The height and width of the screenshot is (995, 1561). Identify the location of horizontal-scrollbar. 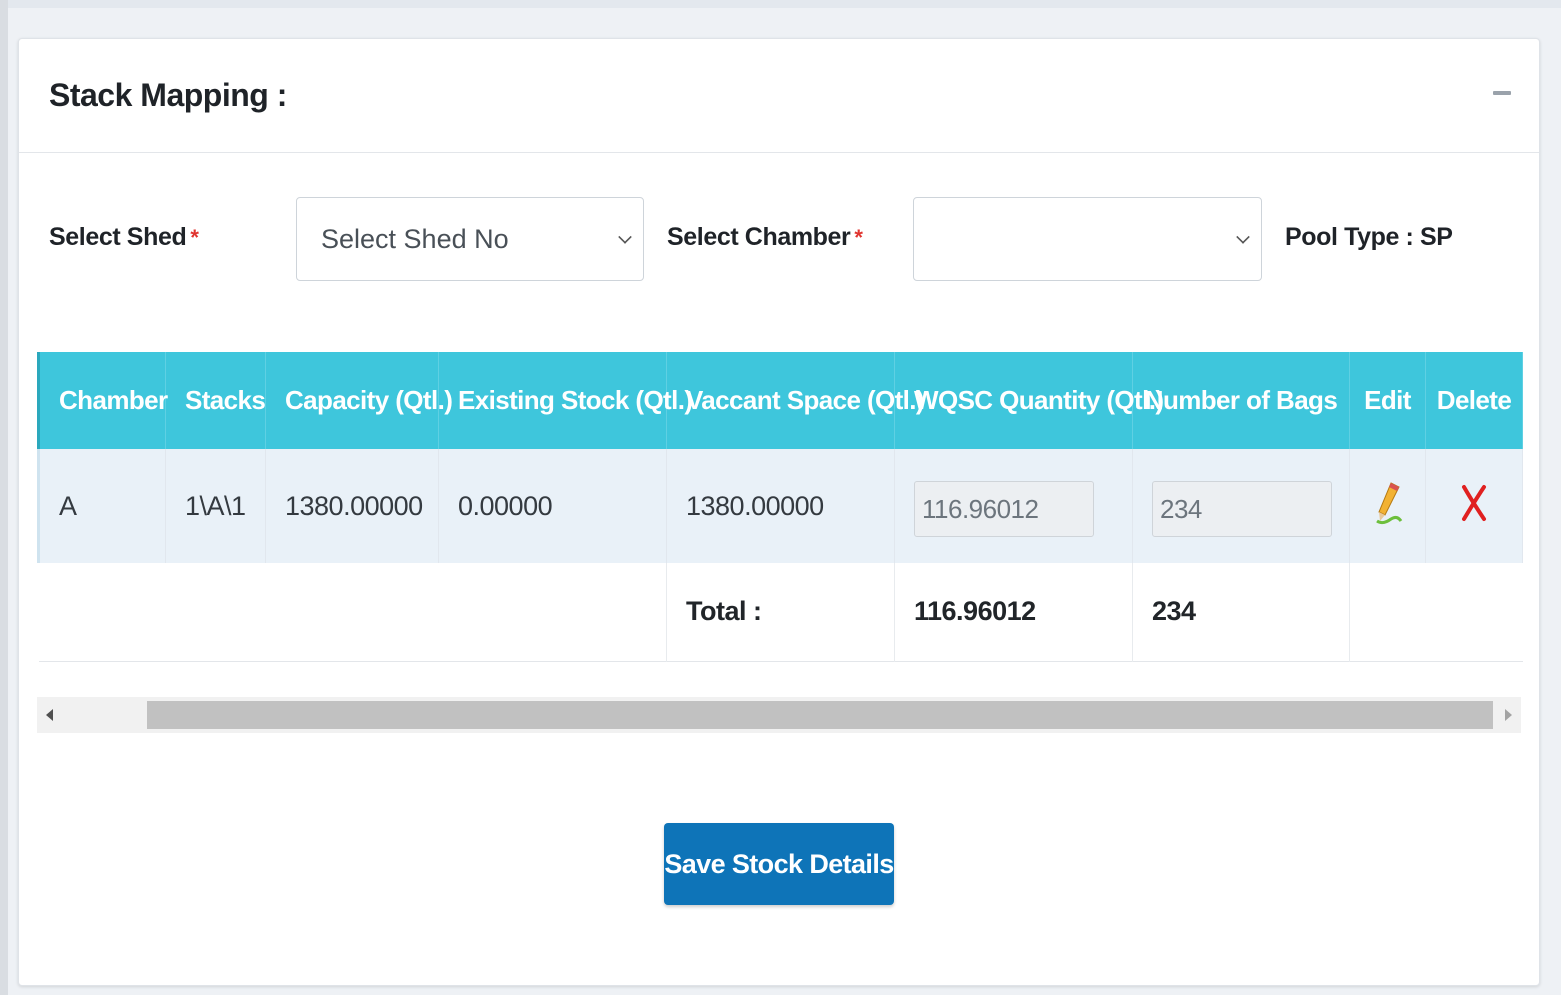
(779, 715).